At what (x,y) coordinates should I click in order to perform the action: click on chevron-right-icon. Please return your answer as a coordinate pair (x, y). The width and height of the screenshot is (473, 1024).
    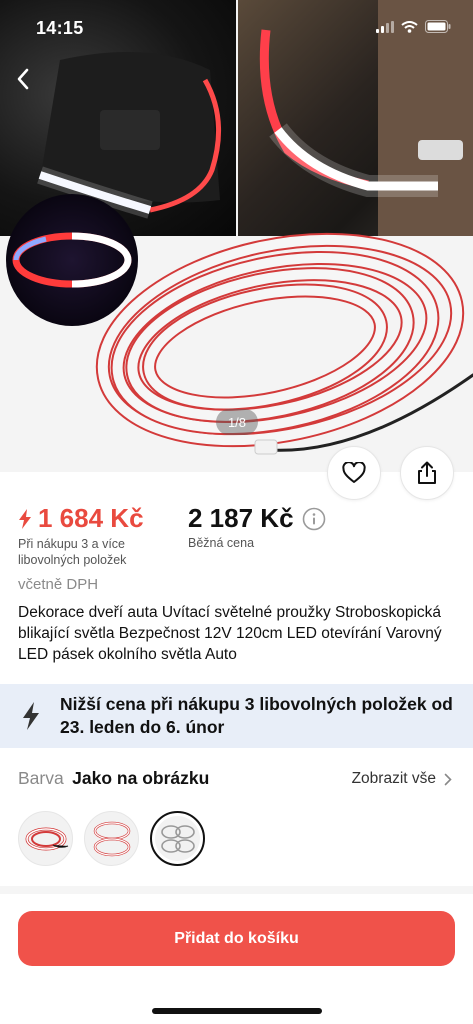
    Looking at the image, I should click on (448, 779).